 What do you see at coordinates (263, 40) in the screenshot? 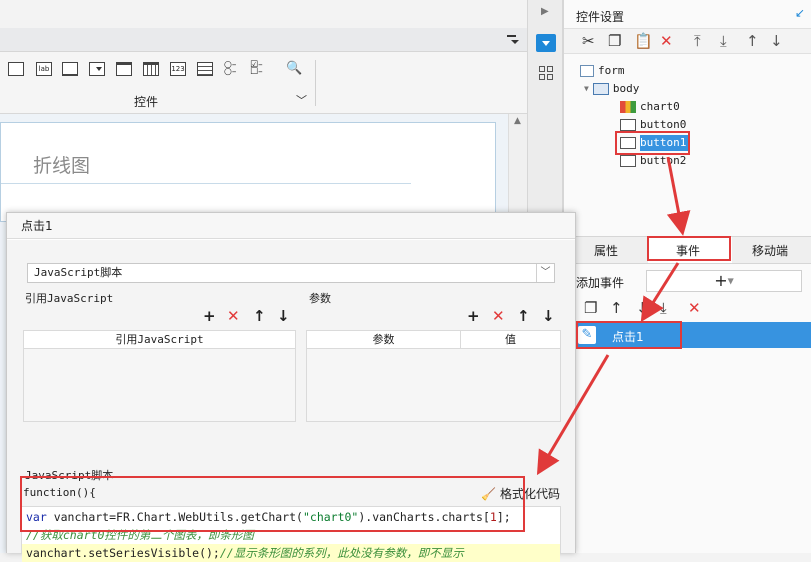
I see `editor-tab-bar` at bounding box center [263, 40].